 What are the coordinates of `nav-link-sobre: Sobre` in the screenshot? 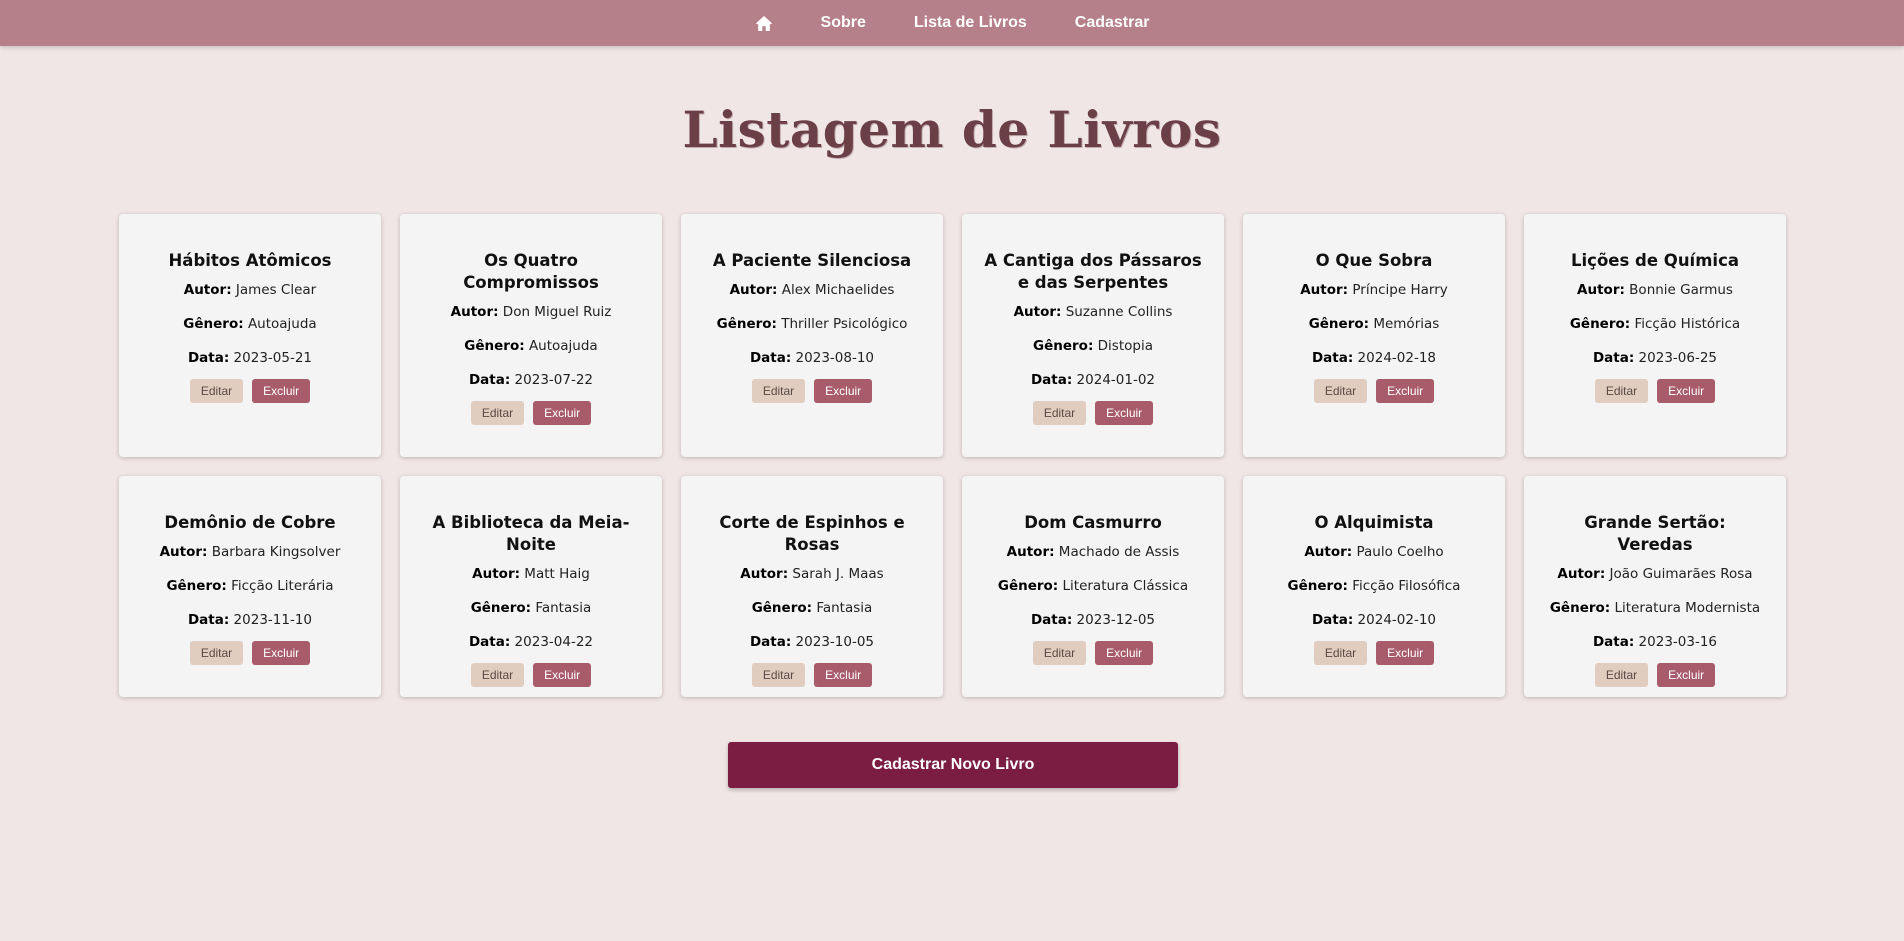 It's located at (843, 23).